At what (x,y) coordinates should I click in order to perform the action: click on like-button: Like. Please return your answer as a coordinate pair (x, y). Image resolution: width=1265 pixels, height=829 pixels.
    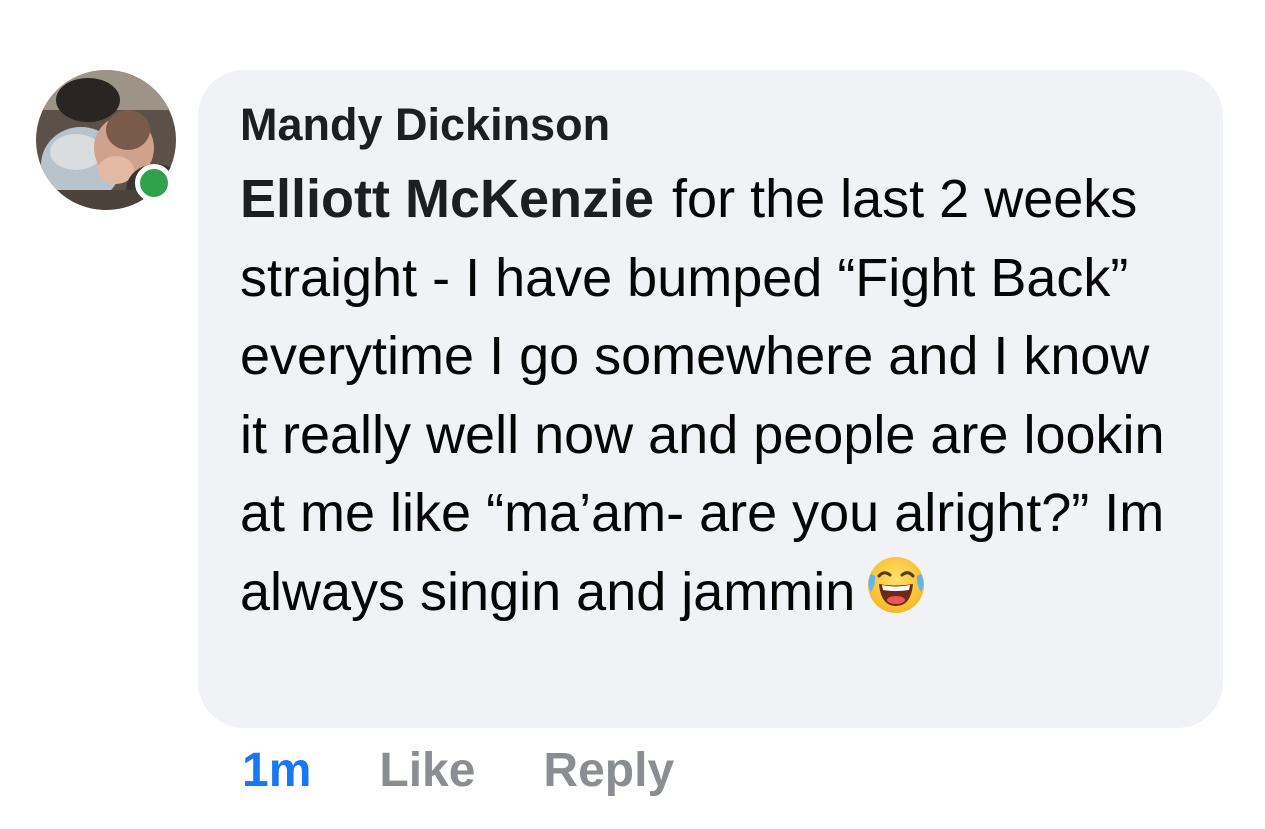
    Looking at the image, I should click on (427, 770).